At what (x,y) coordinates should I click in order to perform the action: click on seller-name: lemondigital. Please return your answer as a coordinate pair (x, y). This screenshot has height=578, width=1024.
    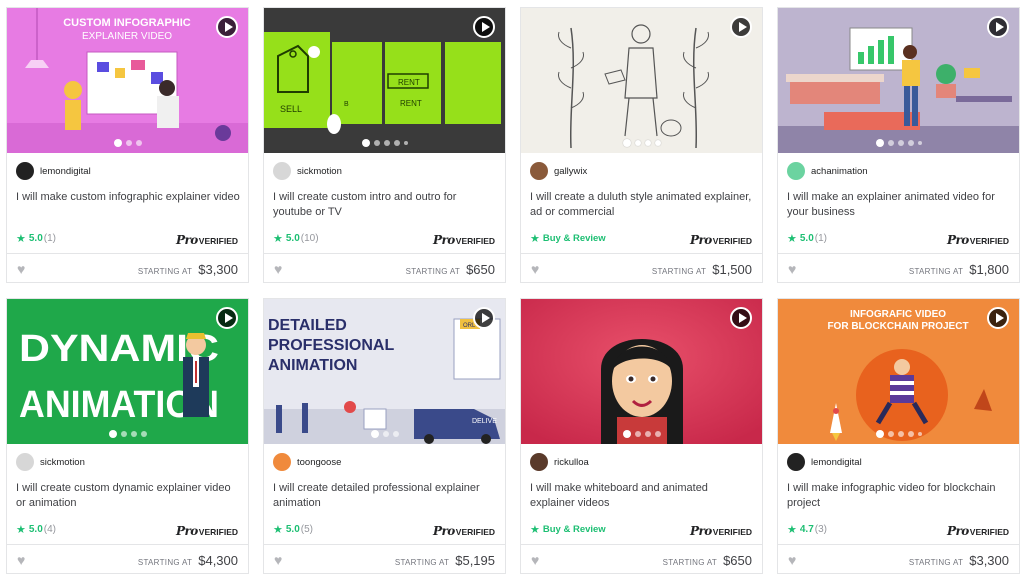
    Looking at the image, I should click on (836, 462).